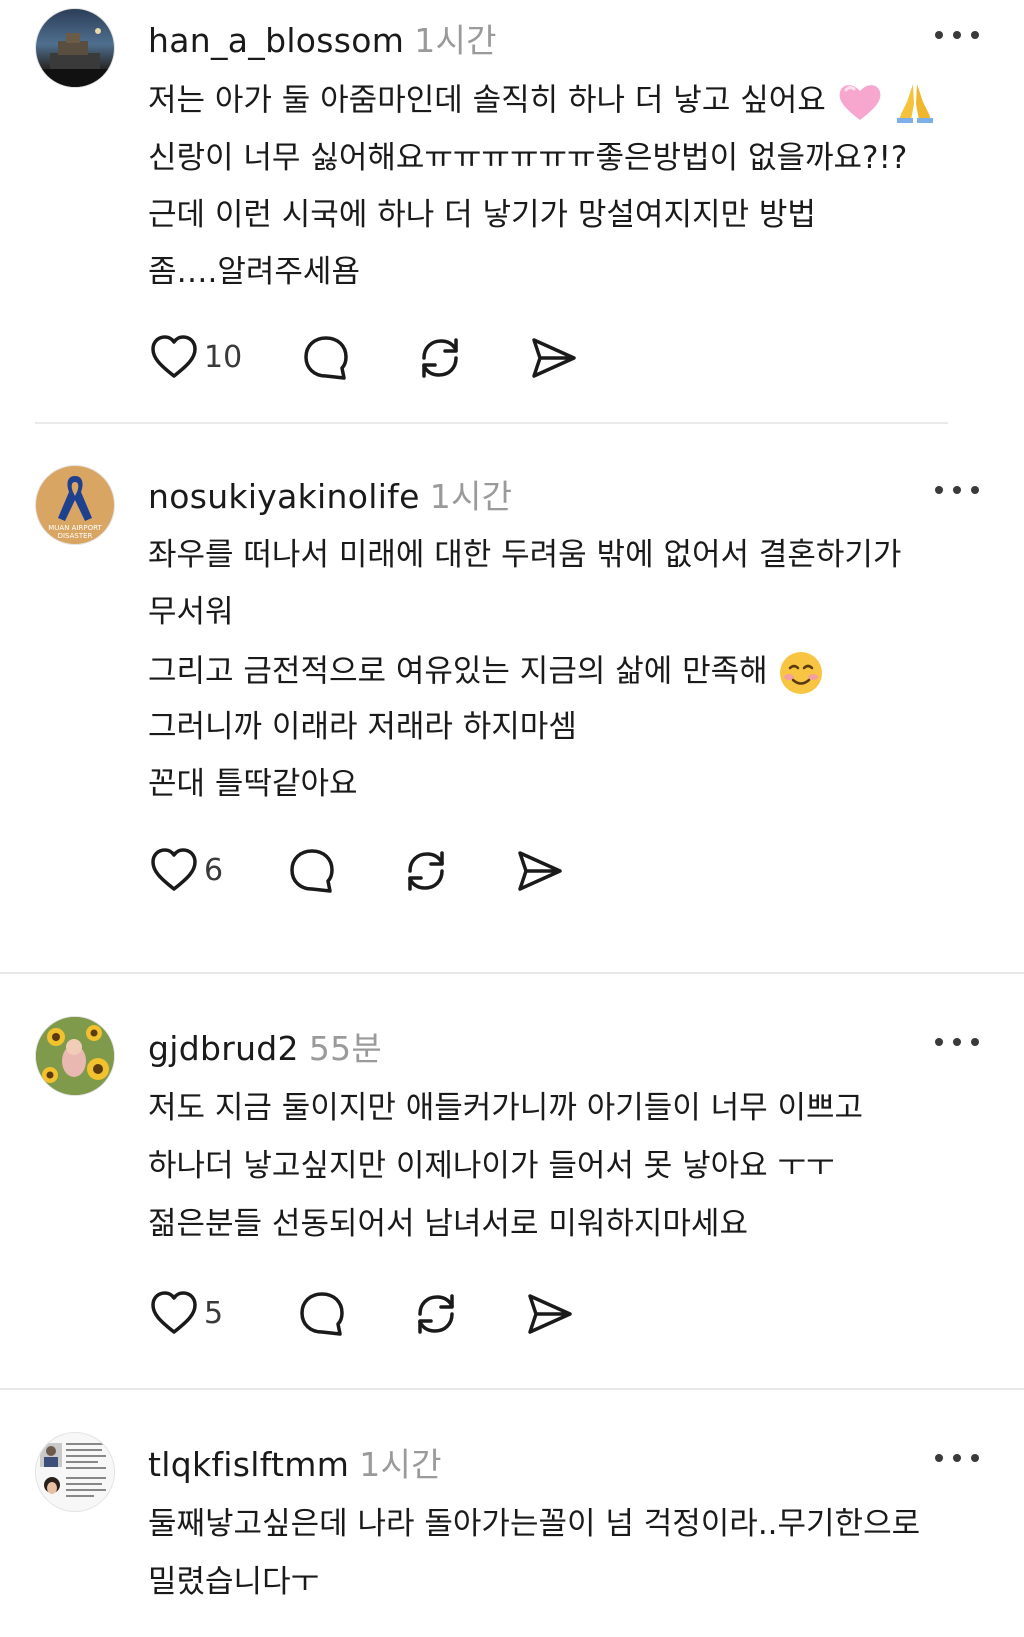  I want to click on post-text-line: 그러니까 이래라 저래라 하지마셈, so click(362, 727).